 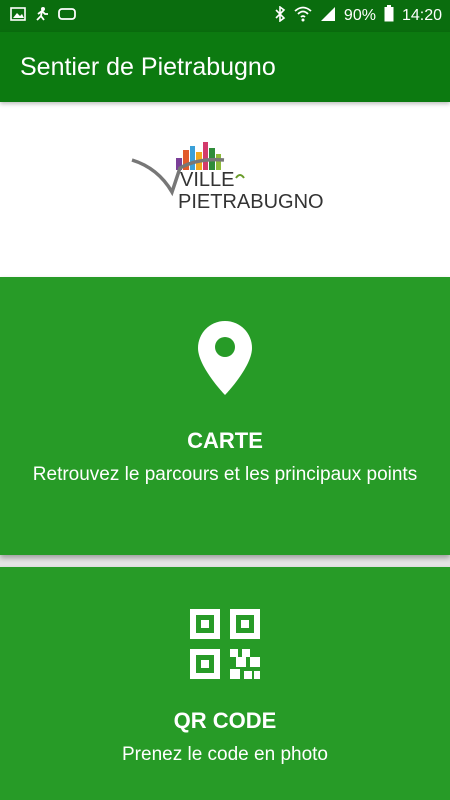 I want to click on app-title: Sentier de Pietrabugno, so click(x=148, y=66).